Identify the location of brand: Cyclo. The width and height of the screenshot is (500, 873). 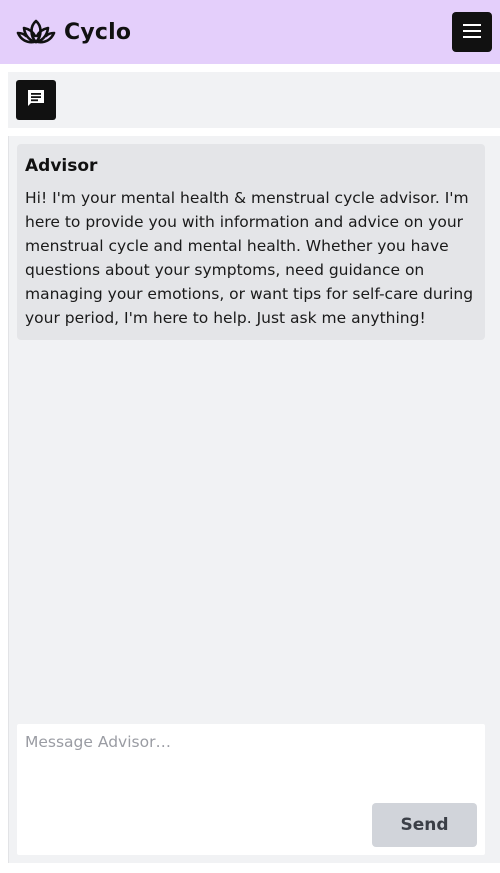
(73, 32).